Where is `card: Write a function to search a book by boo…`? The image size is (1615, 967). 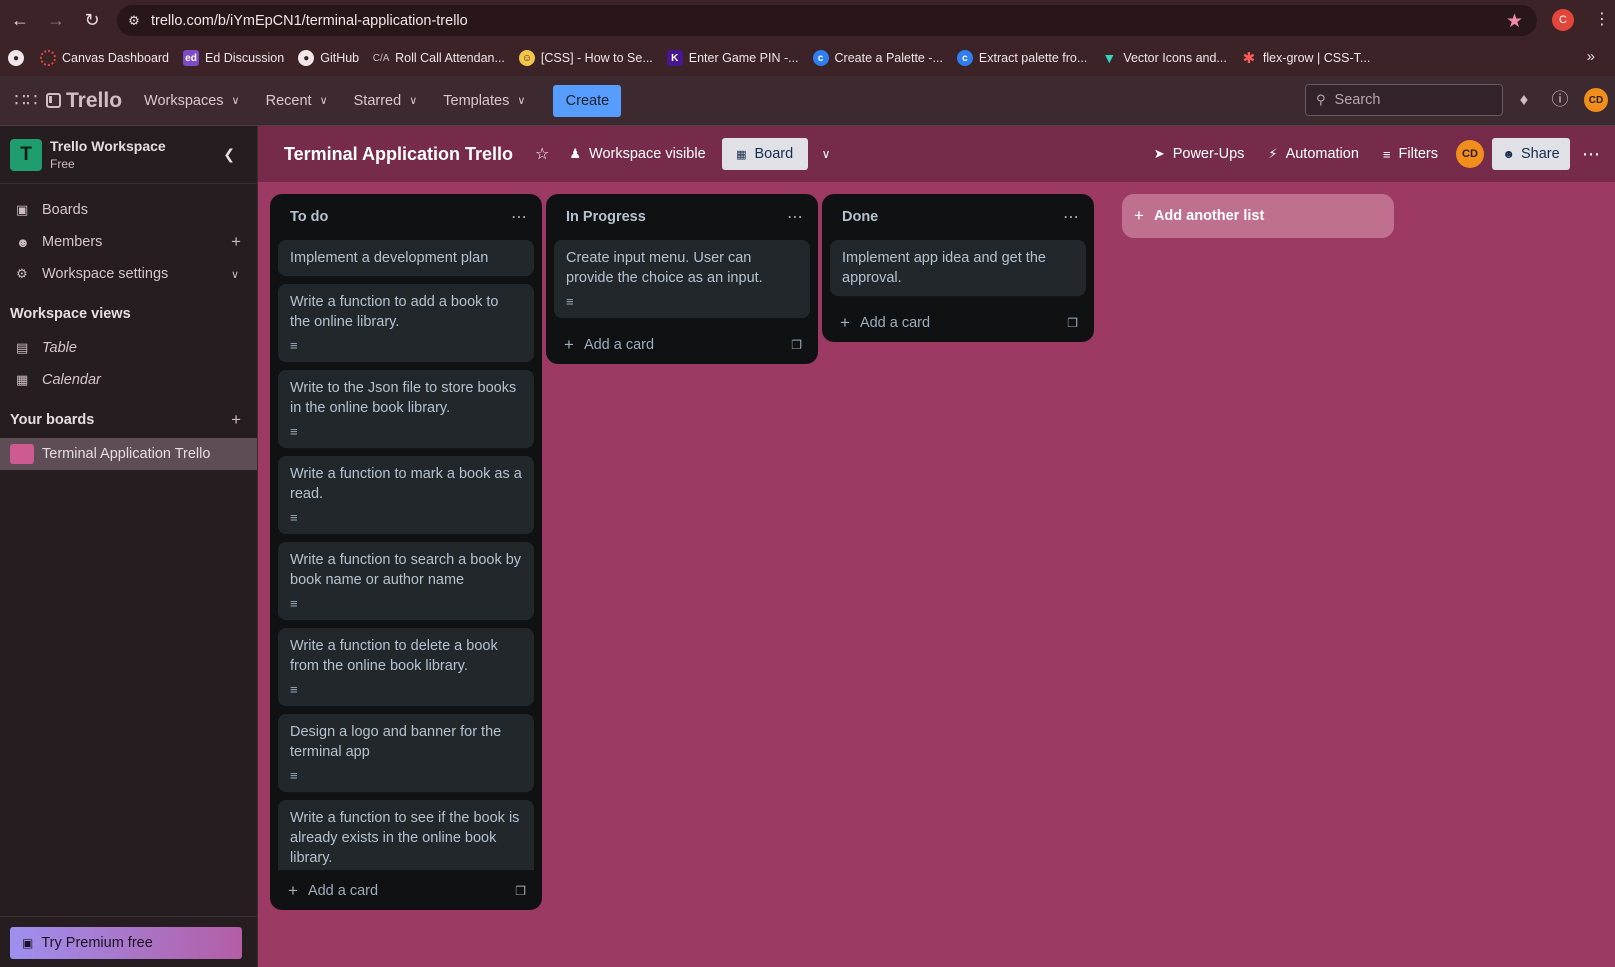 card: Write a function to search a book by boo… is located at coordinates (406, 581).